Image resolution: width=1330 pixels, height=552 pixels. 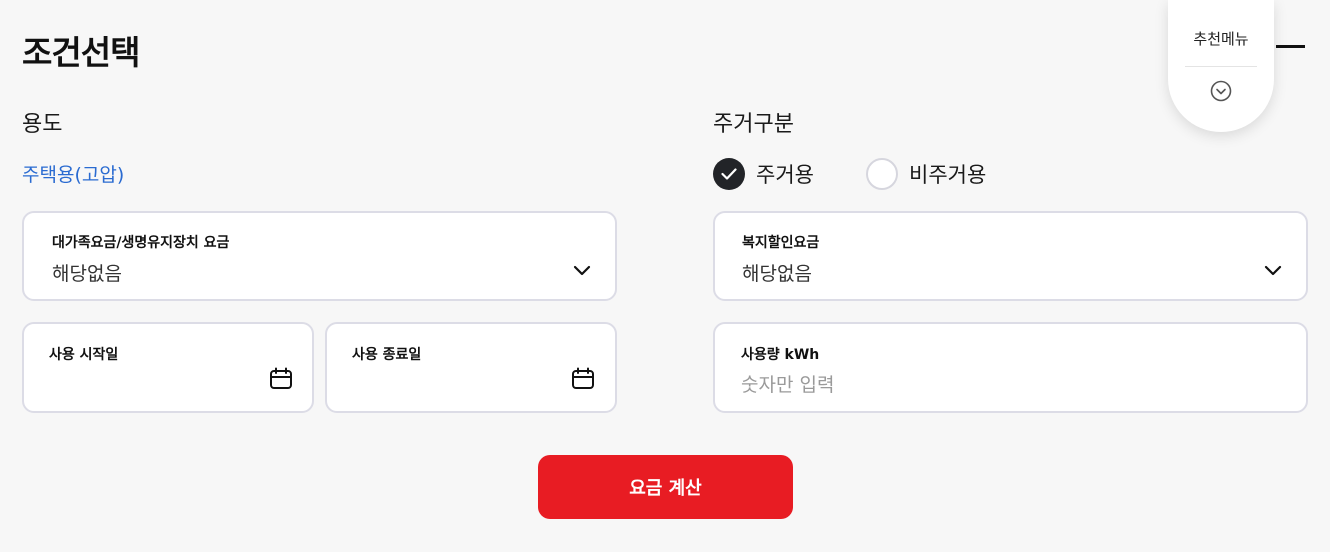 What do you see at coordinates (1010, 367) in the screenshot?
I see `usage-kwh-input: 사용량 kWh 숫자만 입력` at bounding box center [1010, 367].